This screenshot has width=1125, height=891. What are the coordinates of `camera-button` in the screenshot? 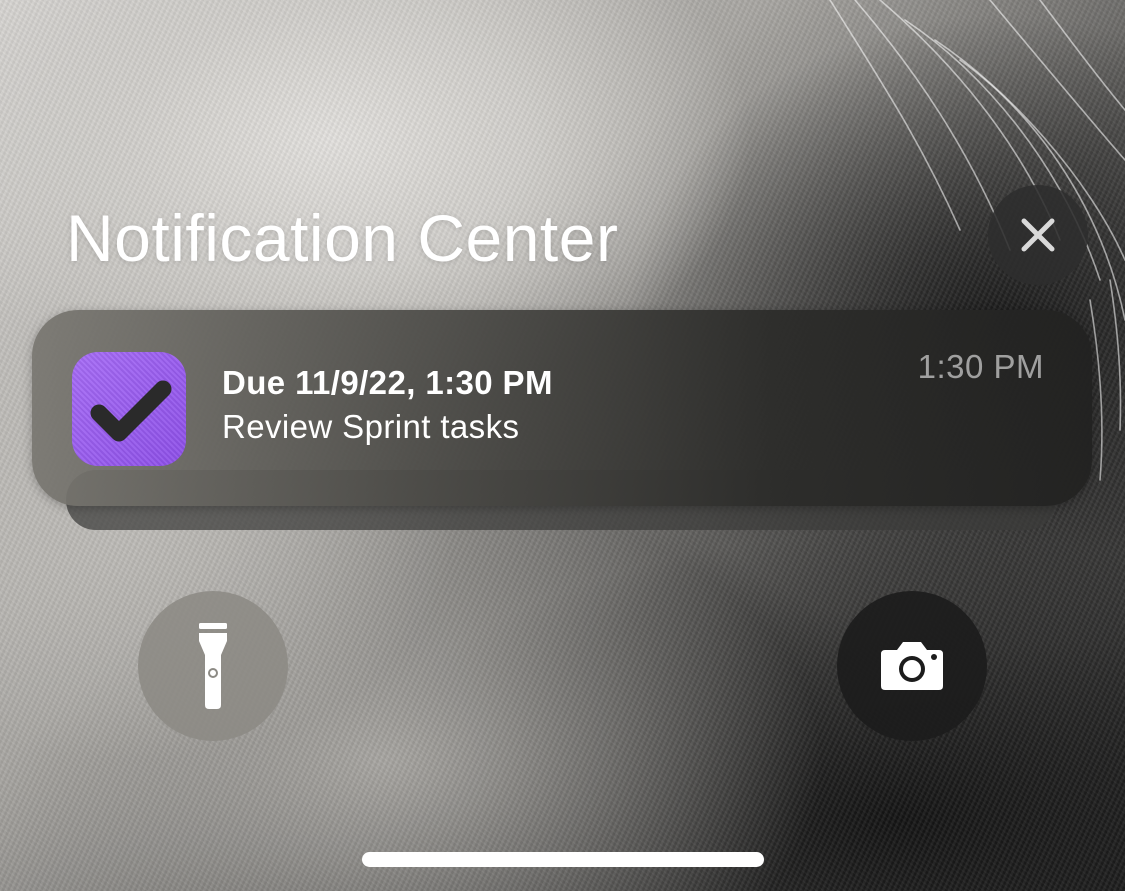 It's located at (912, 666).